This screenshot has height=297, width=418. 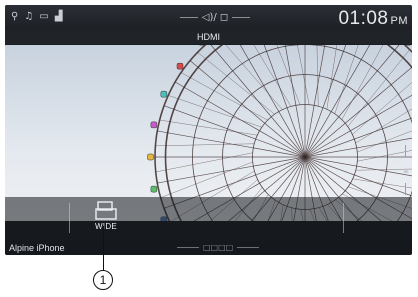 What do you see at coordinates (15, 16) in the screenshot?
I see `bluetooth-phone-icon: ⚲` at bounding box center [15, 16].